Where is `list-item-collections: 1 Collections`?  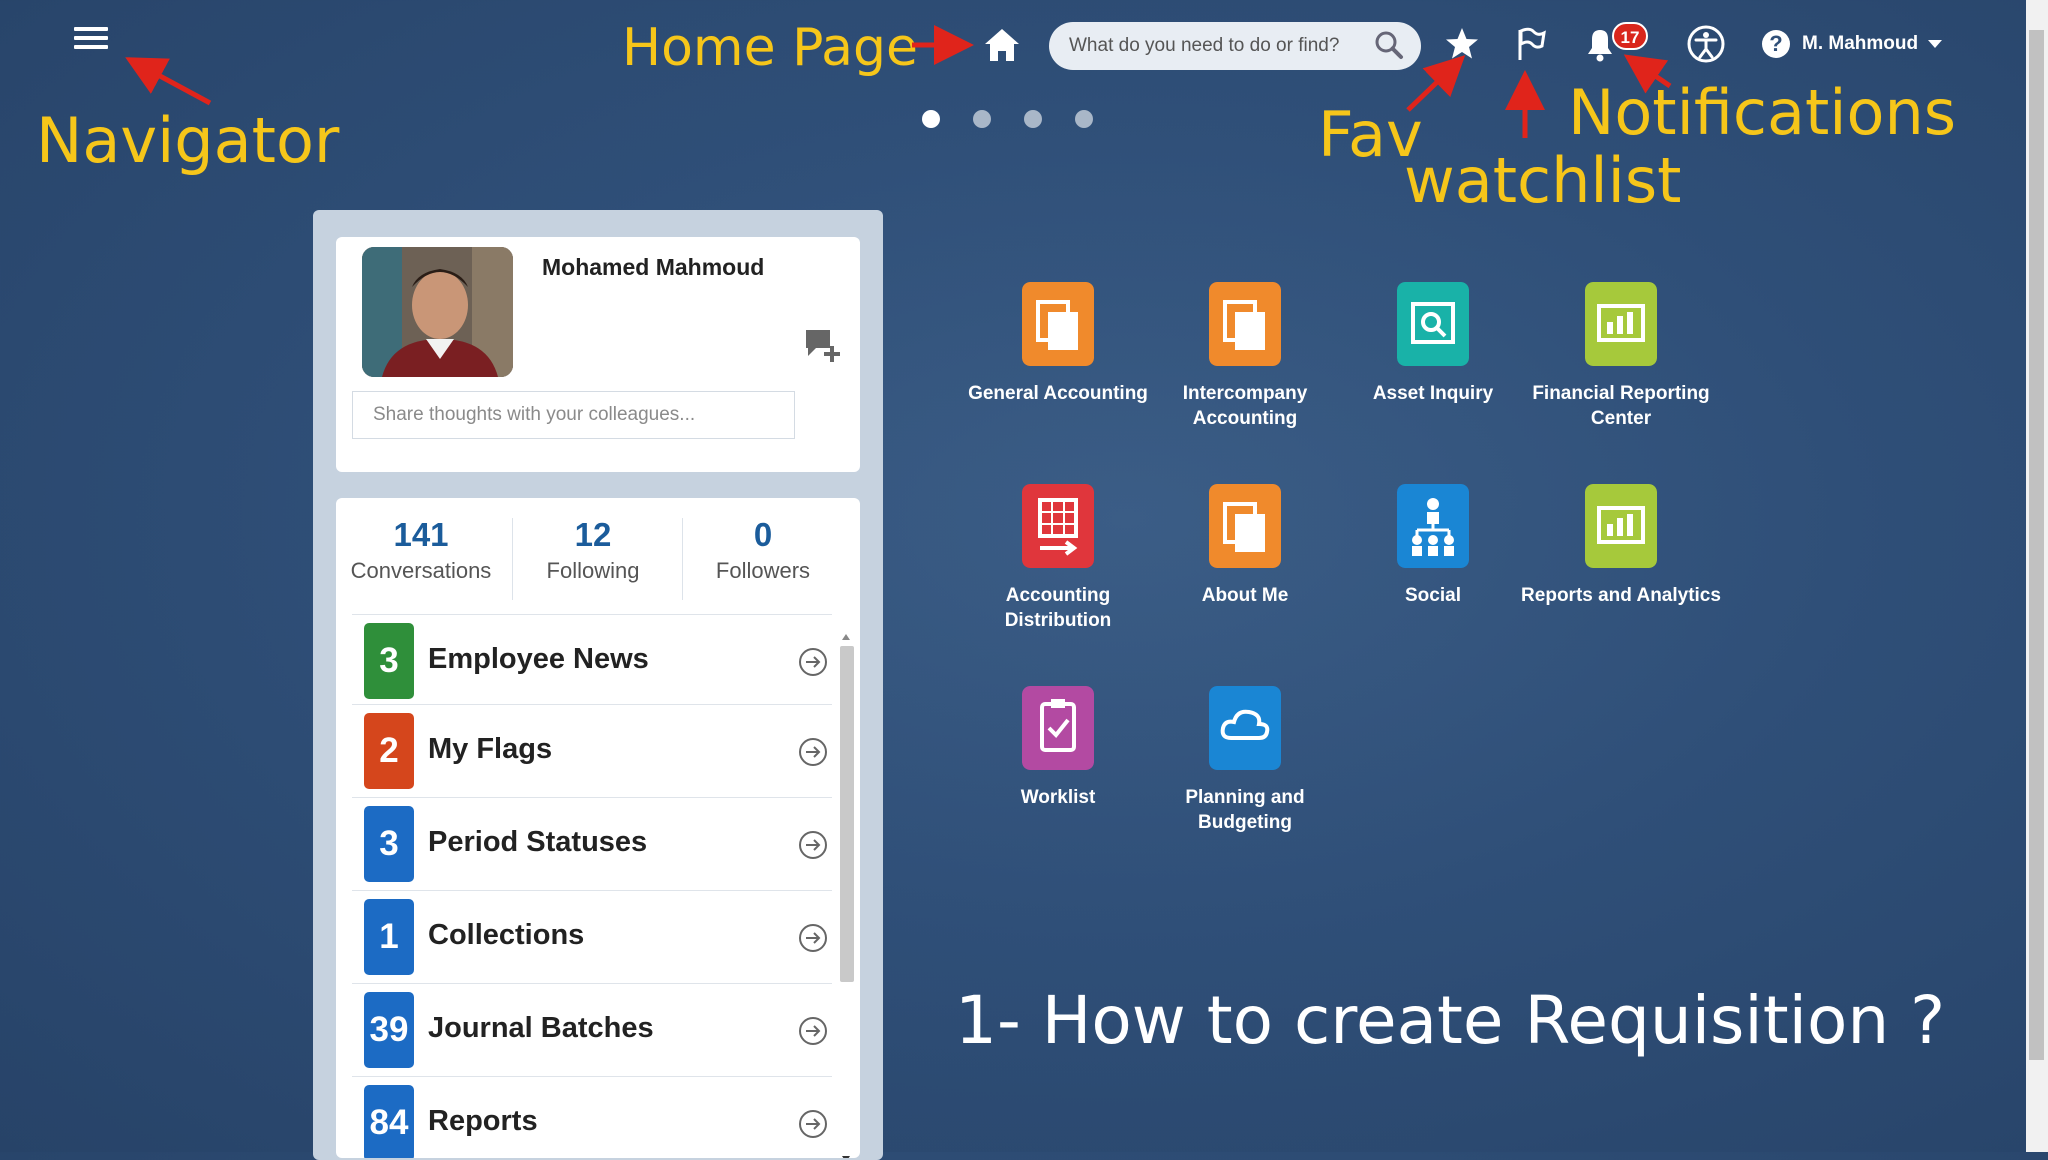 list-item-collections: 1 Collections is located at coordinates (592, 935).